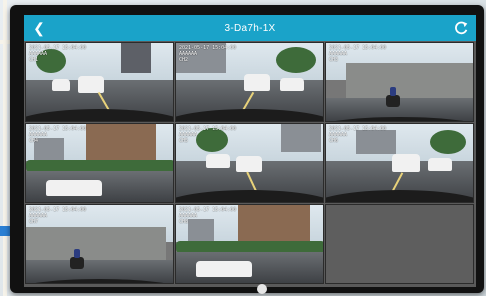 Image resolution: width=486 pixels, height=296 pixels. What do you see at coordinates (461, 28) in the screenshot?
I see `refresh-icon` at bounding box center [461, 28].